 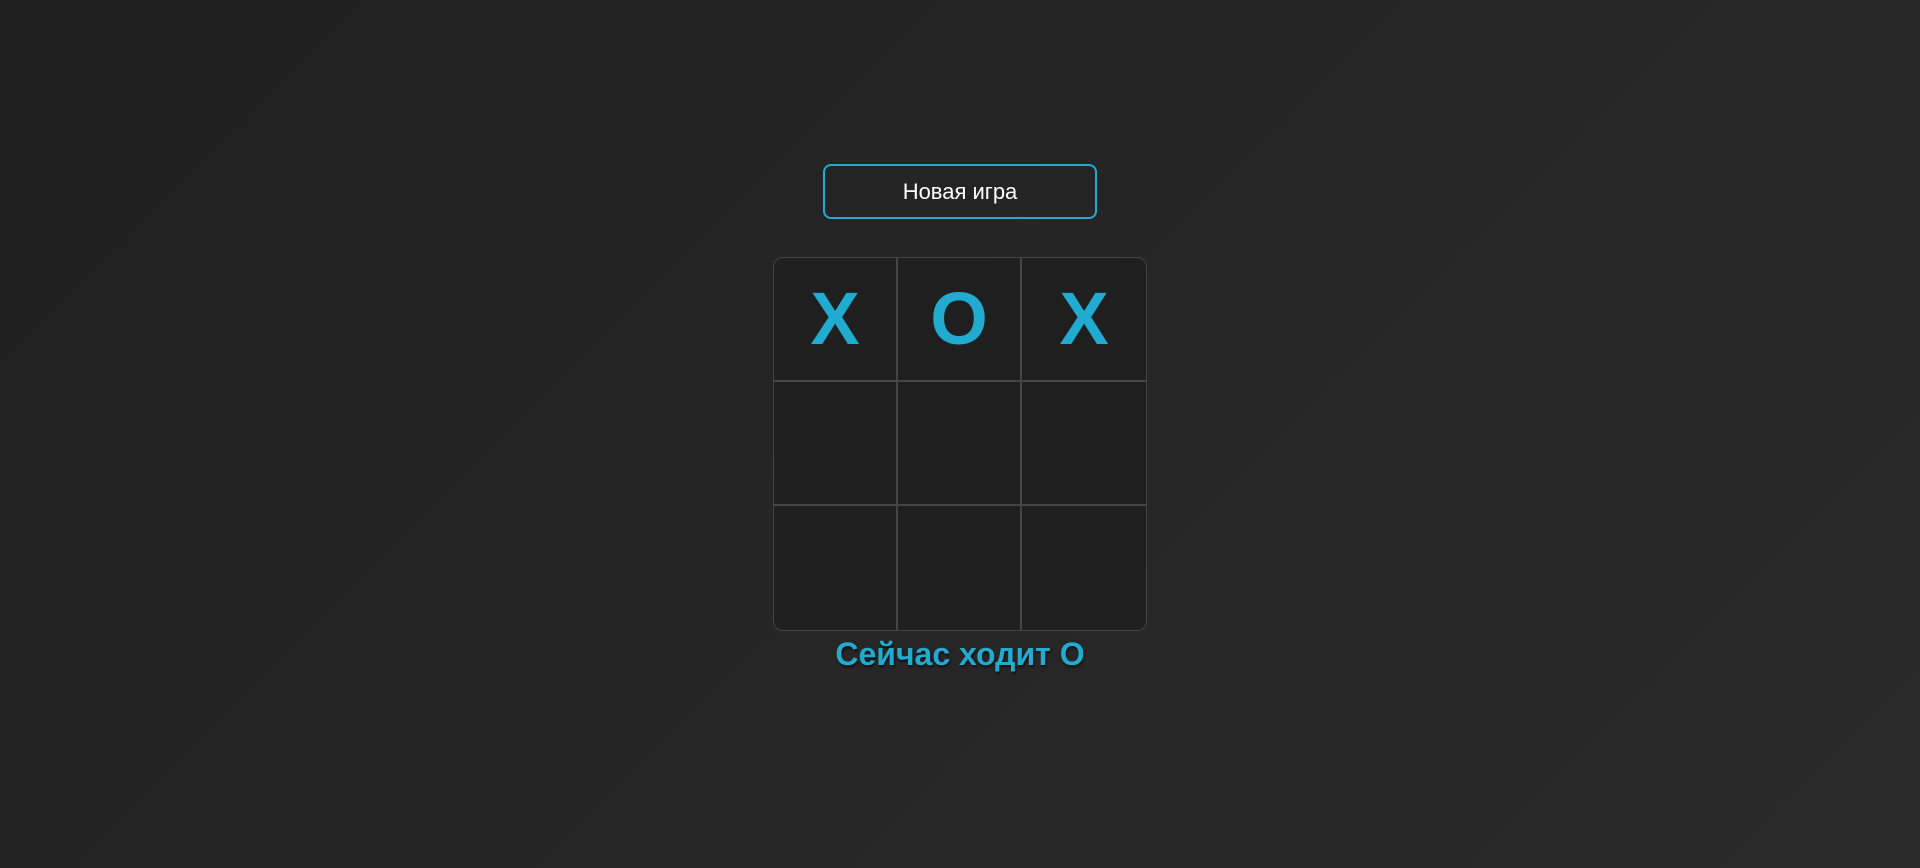 What do you see at coordinates (960, 320) in the screenshot?
I see `board-cell-2: O` at bounding box center [960, 320].